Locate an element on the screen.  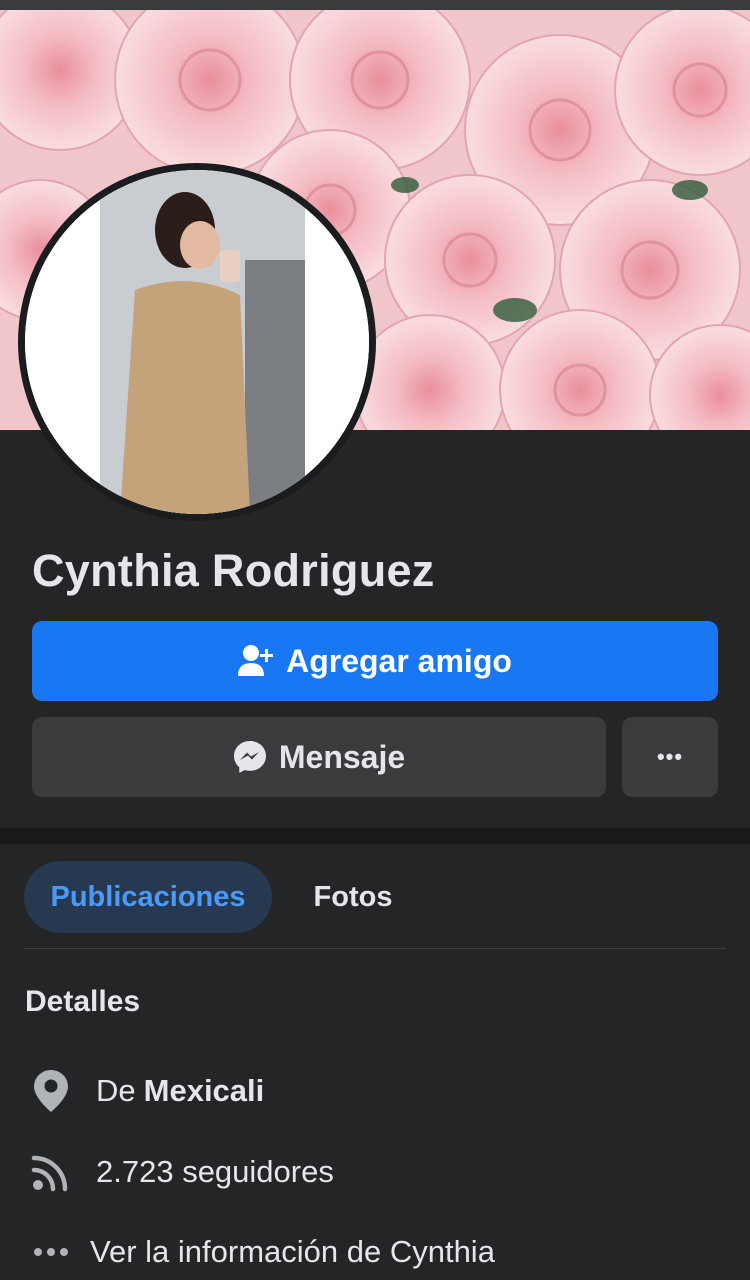
add-friend-button: Agregar amigo is located at coordinates (375, 661).